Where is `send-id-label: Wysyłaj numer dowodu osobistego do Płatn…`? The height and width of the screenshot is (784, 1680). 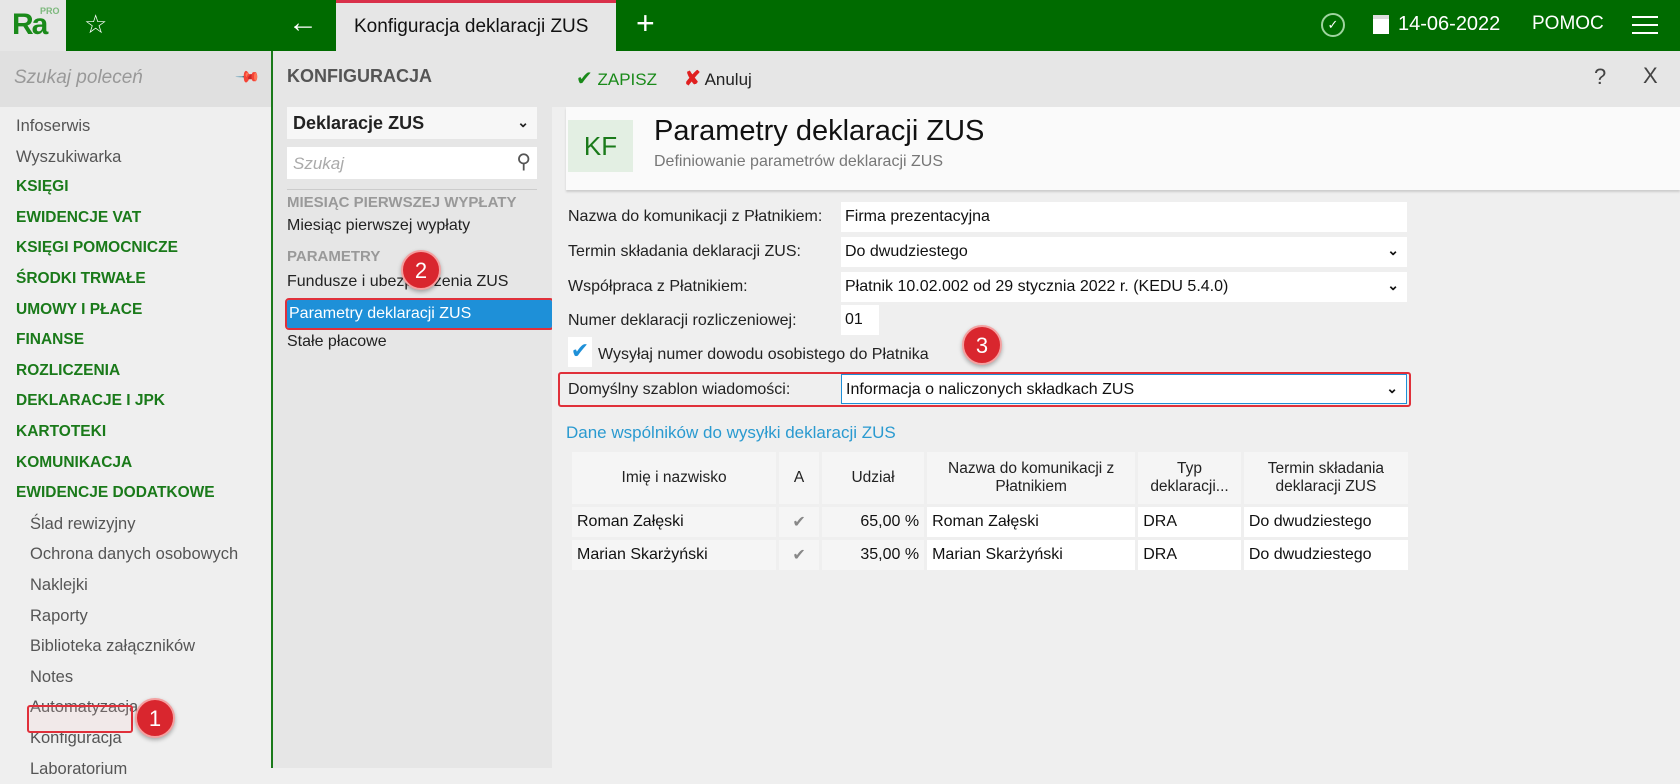 send-id-label: Wysyłaj numer dowodu osobistego do Płatn… is located at coordinates (763, 355).